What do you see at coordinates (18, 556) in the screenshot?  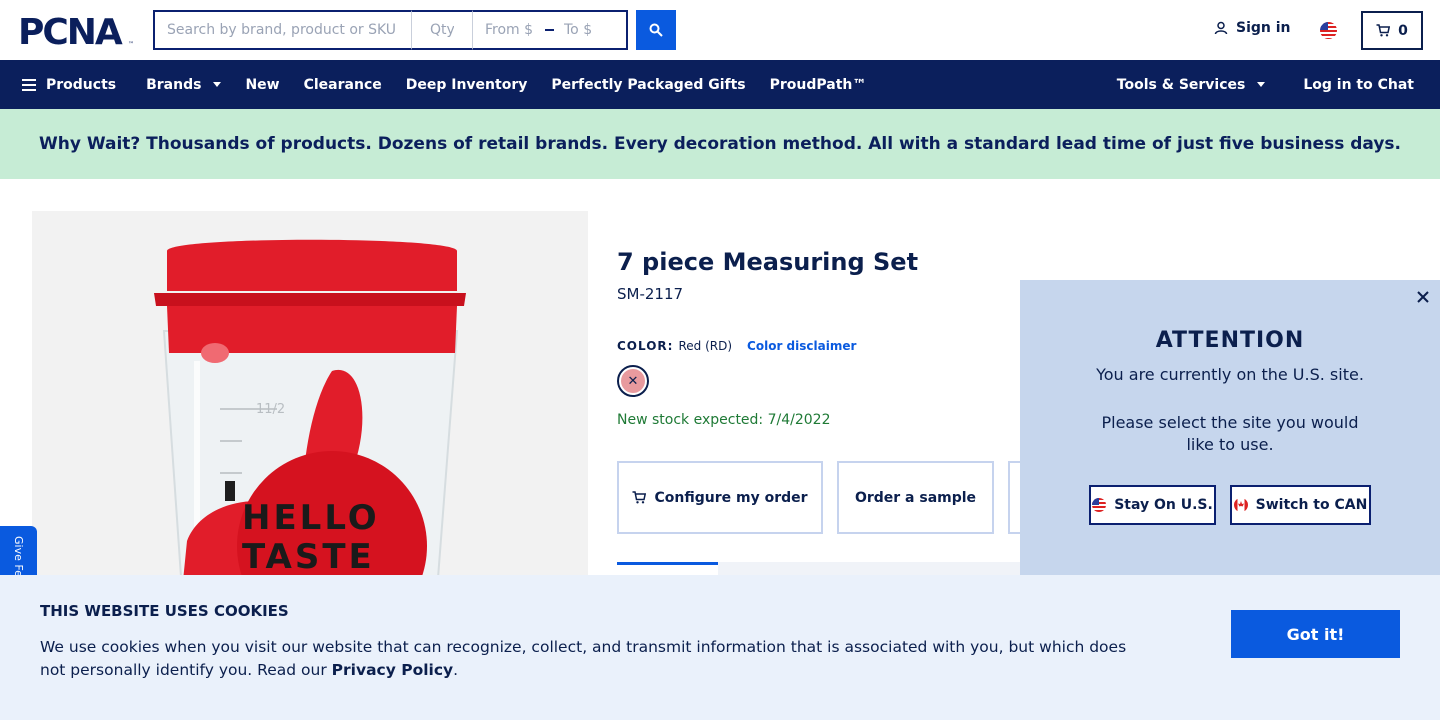 I see `feedback-label: Give Fe` at bounding box center [18, 556].